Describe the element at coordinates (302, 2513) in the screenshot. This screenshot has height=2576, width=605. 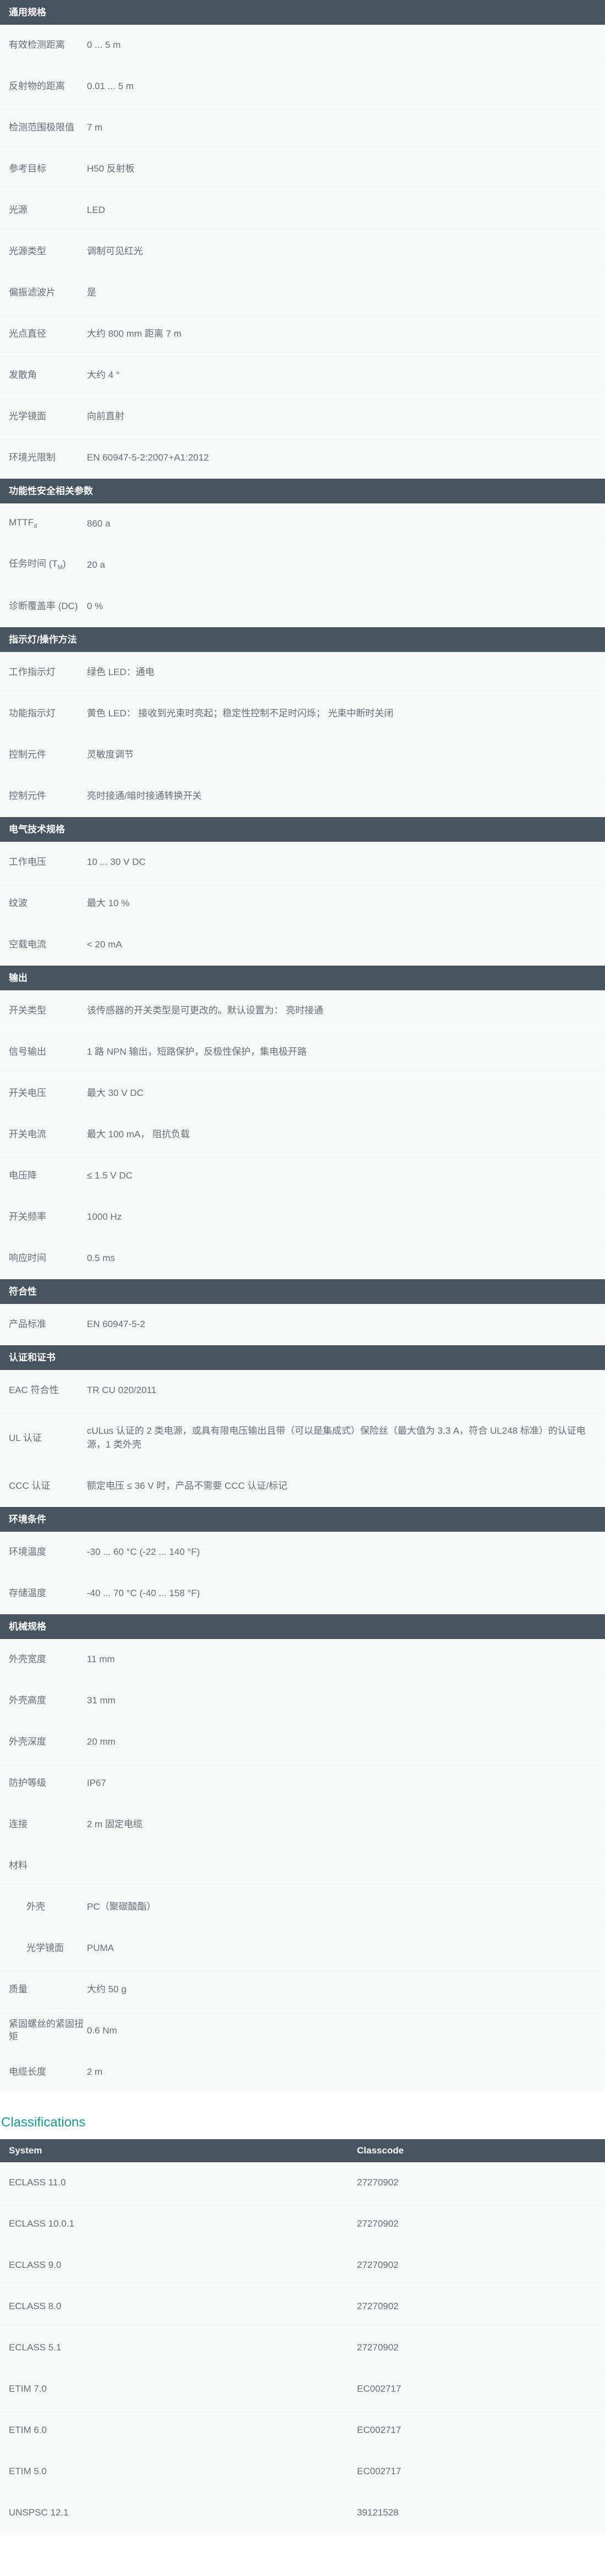
I see `table-row: UNSPSC 12.1 39121528` at that location.